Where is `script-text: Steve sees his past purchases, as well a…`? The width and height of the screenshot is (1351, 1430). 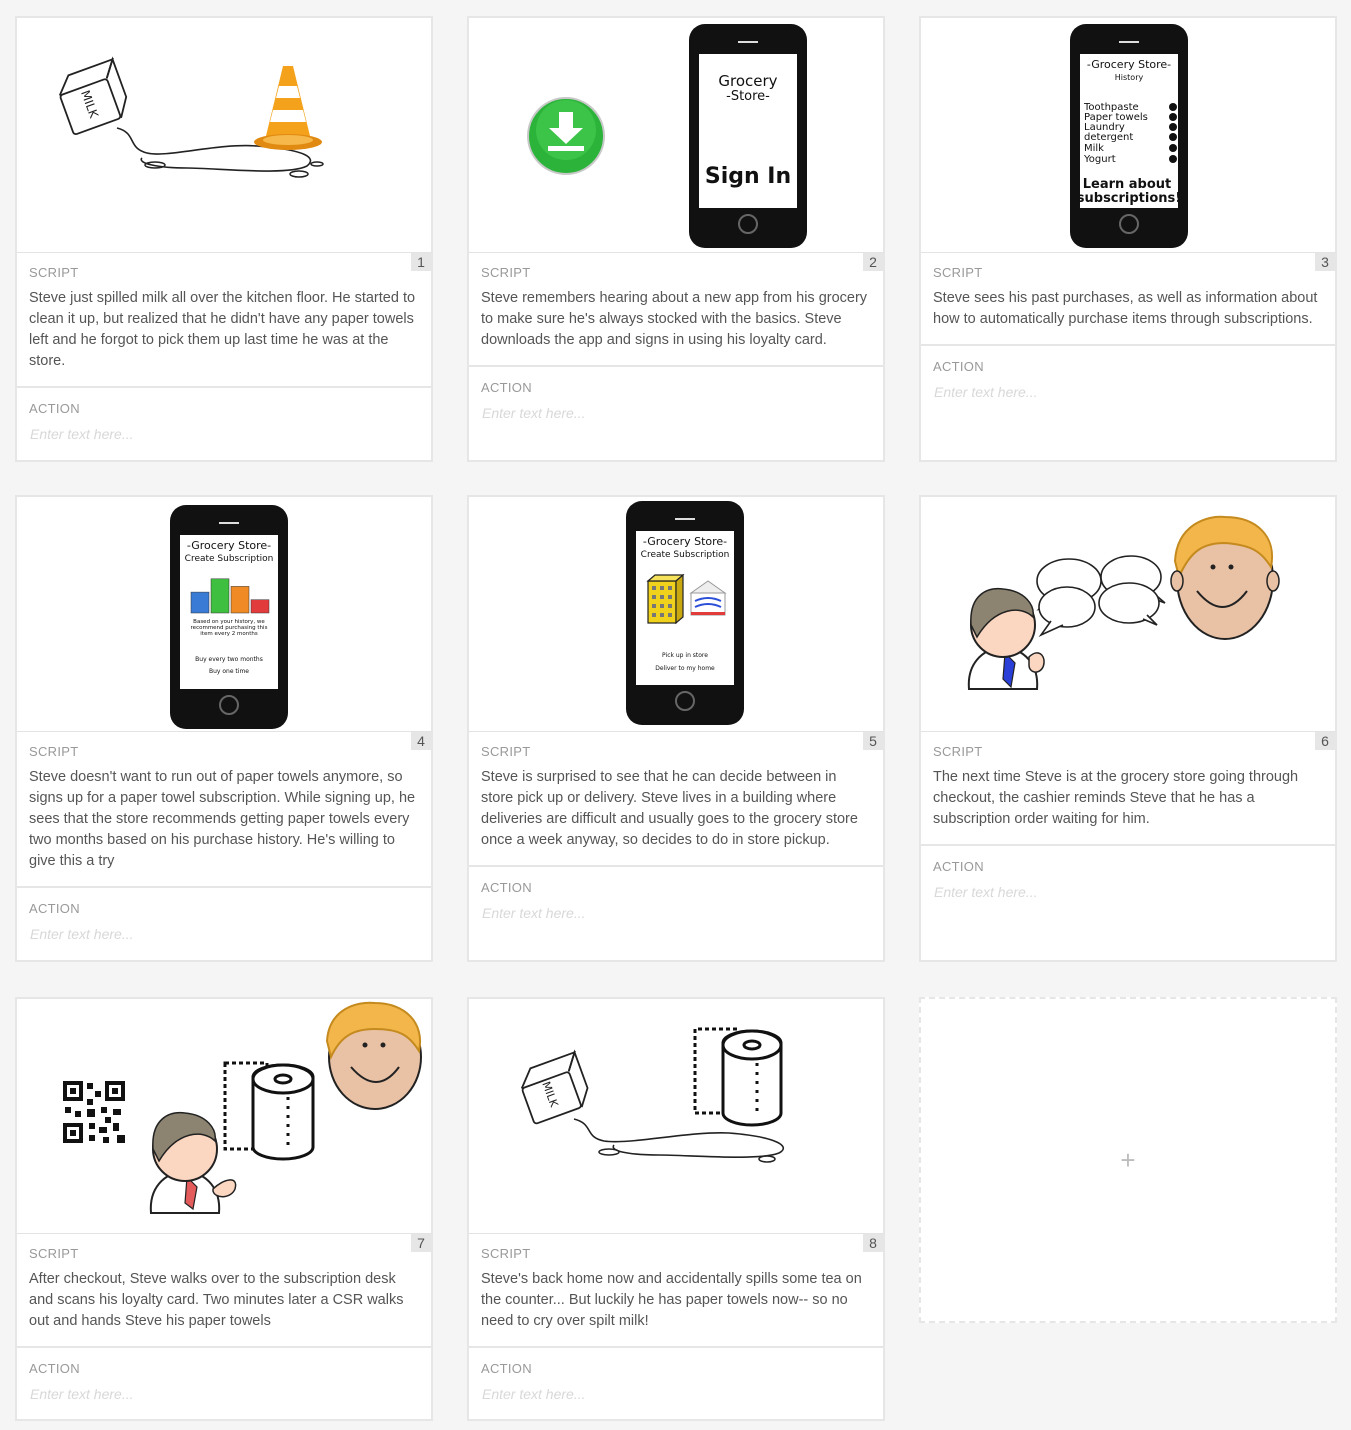 script-text: Steve sees his past purchases, as well a… is located at coordinates (1128, 312).